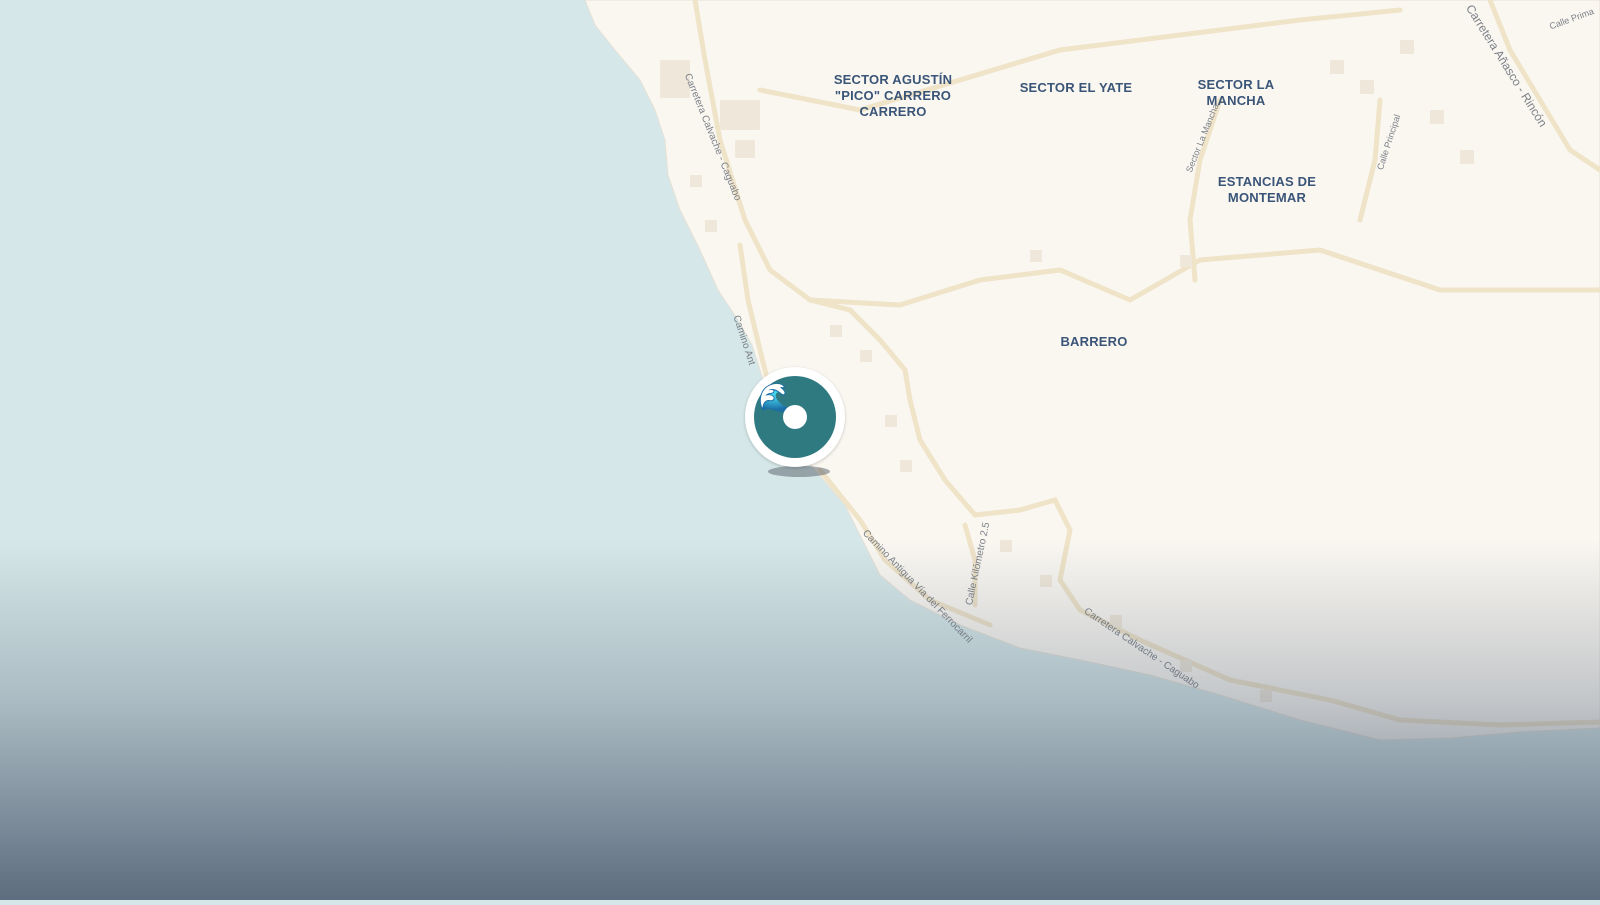  I want to click on area-label-estancias-de-montemar: ESTANCIAS DE MONTEMAR, so click(1267, 189).